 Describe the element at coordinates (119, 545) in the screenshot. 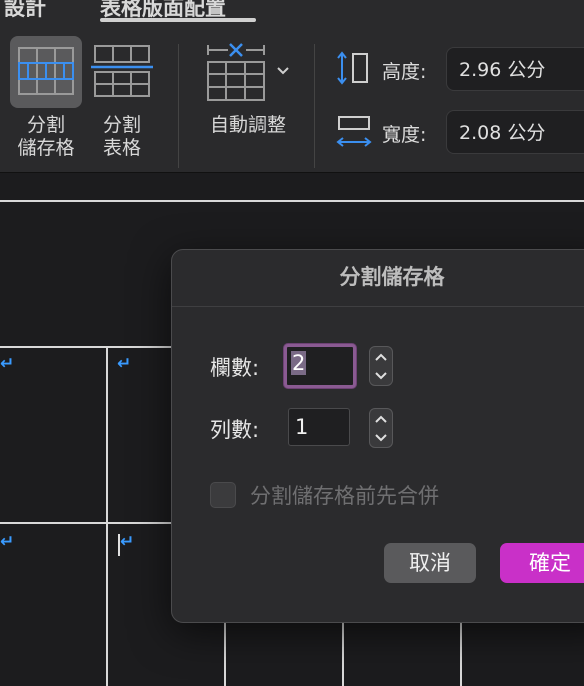

I see `text-cursor` at that location.